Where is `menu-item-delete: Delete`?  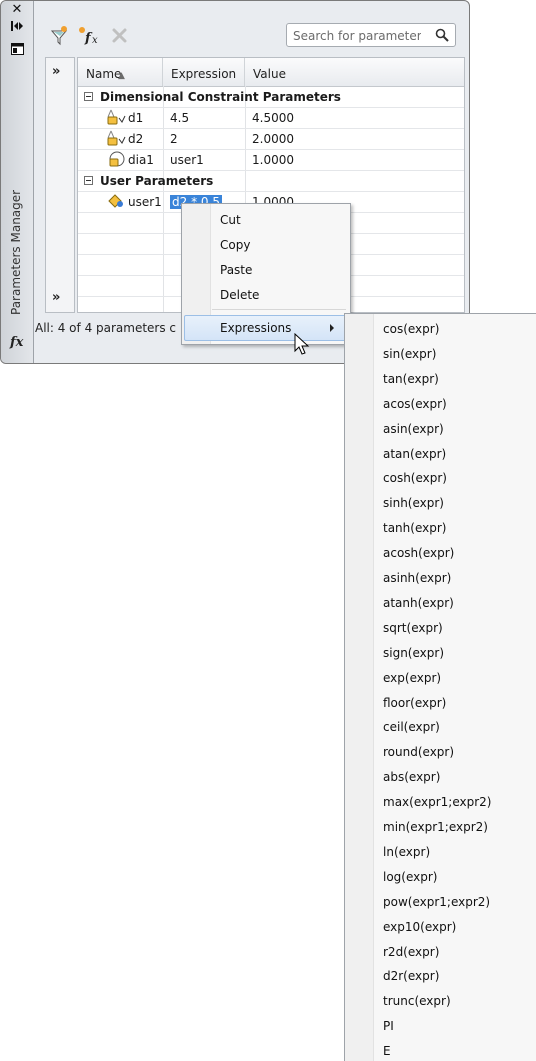 menu-item-delete: Delete is located at coordinates (239, 295).